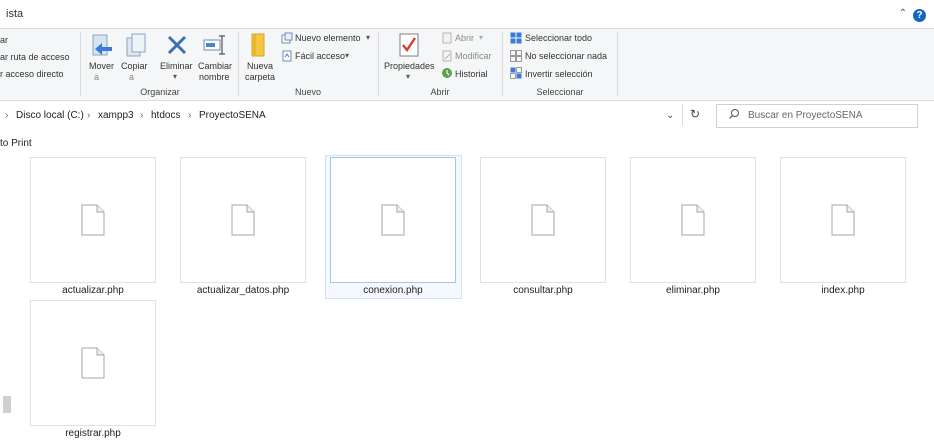 The width and height of the screenshot is (934, 444). I want to click on search-placeholder: Buscar en ProyectoSENA, so click(805, 115).